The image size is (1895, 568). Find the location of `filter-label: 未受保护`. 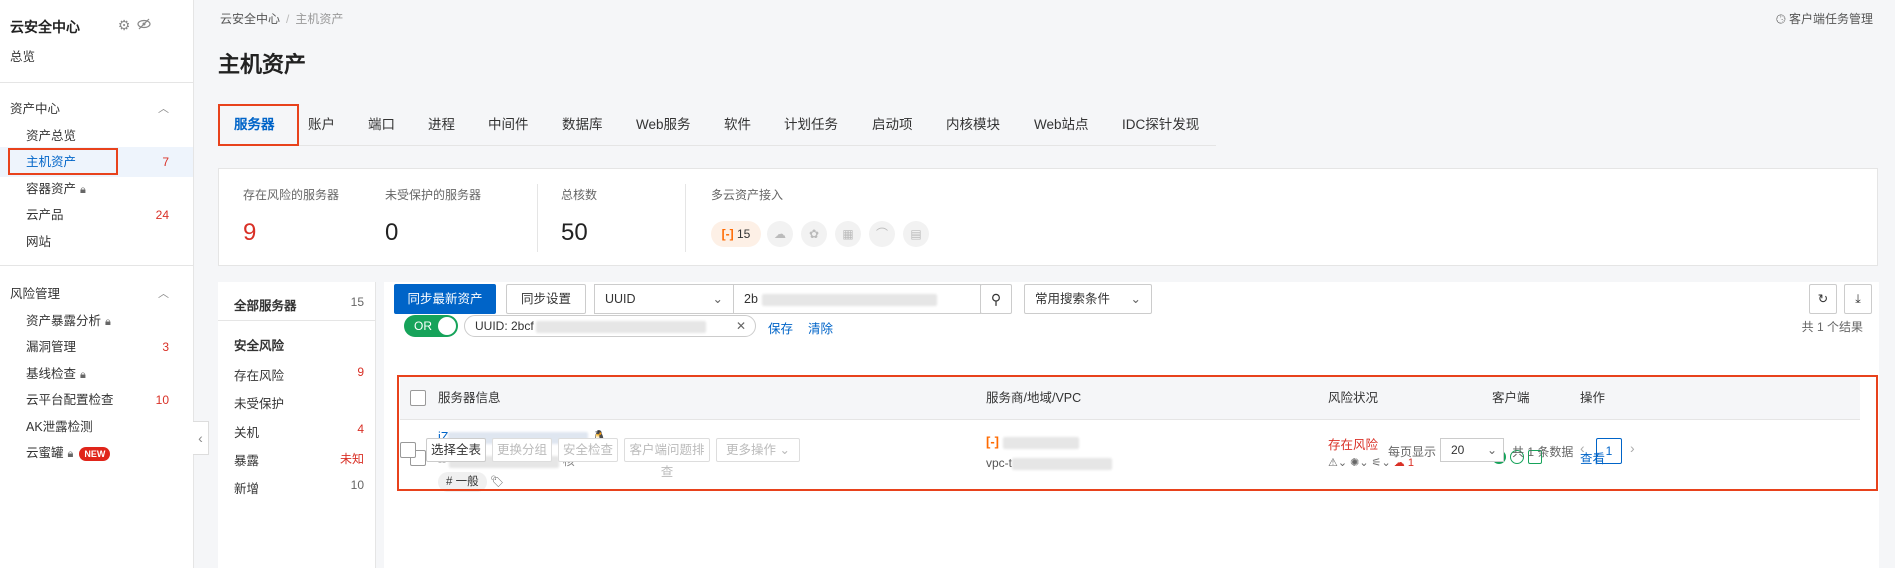

filter-label: 未受保护 is located at coordinates (259, 404).